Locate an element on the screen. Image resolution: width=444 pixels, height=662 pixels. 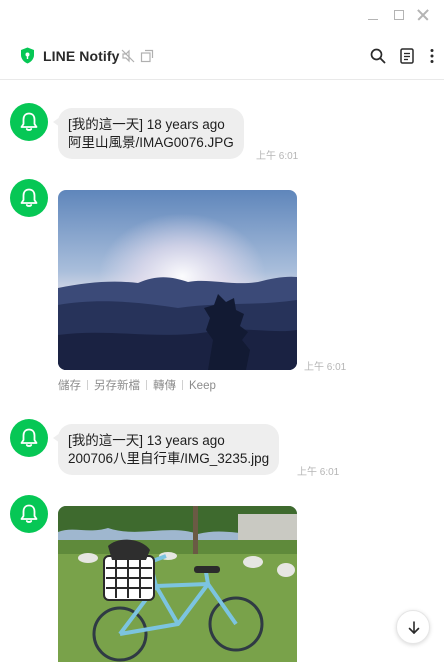
bicycle-park-photo is located at coordinates (177, 584).